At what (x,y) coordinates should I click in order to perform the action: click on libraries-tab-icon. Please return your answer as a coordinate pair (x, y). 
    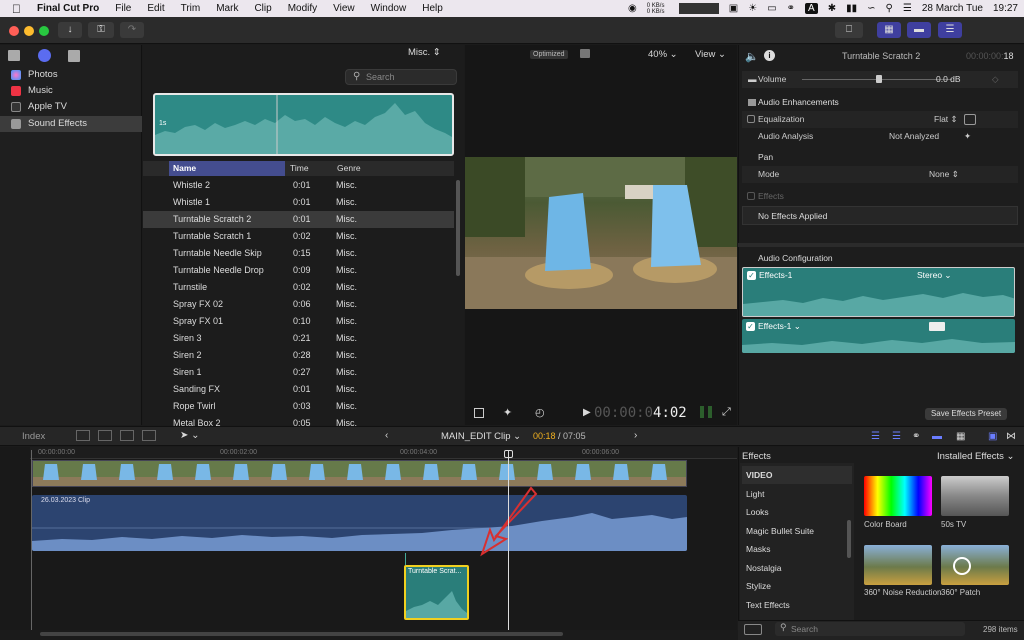
    Looking at the image, I should click on (14, 55).